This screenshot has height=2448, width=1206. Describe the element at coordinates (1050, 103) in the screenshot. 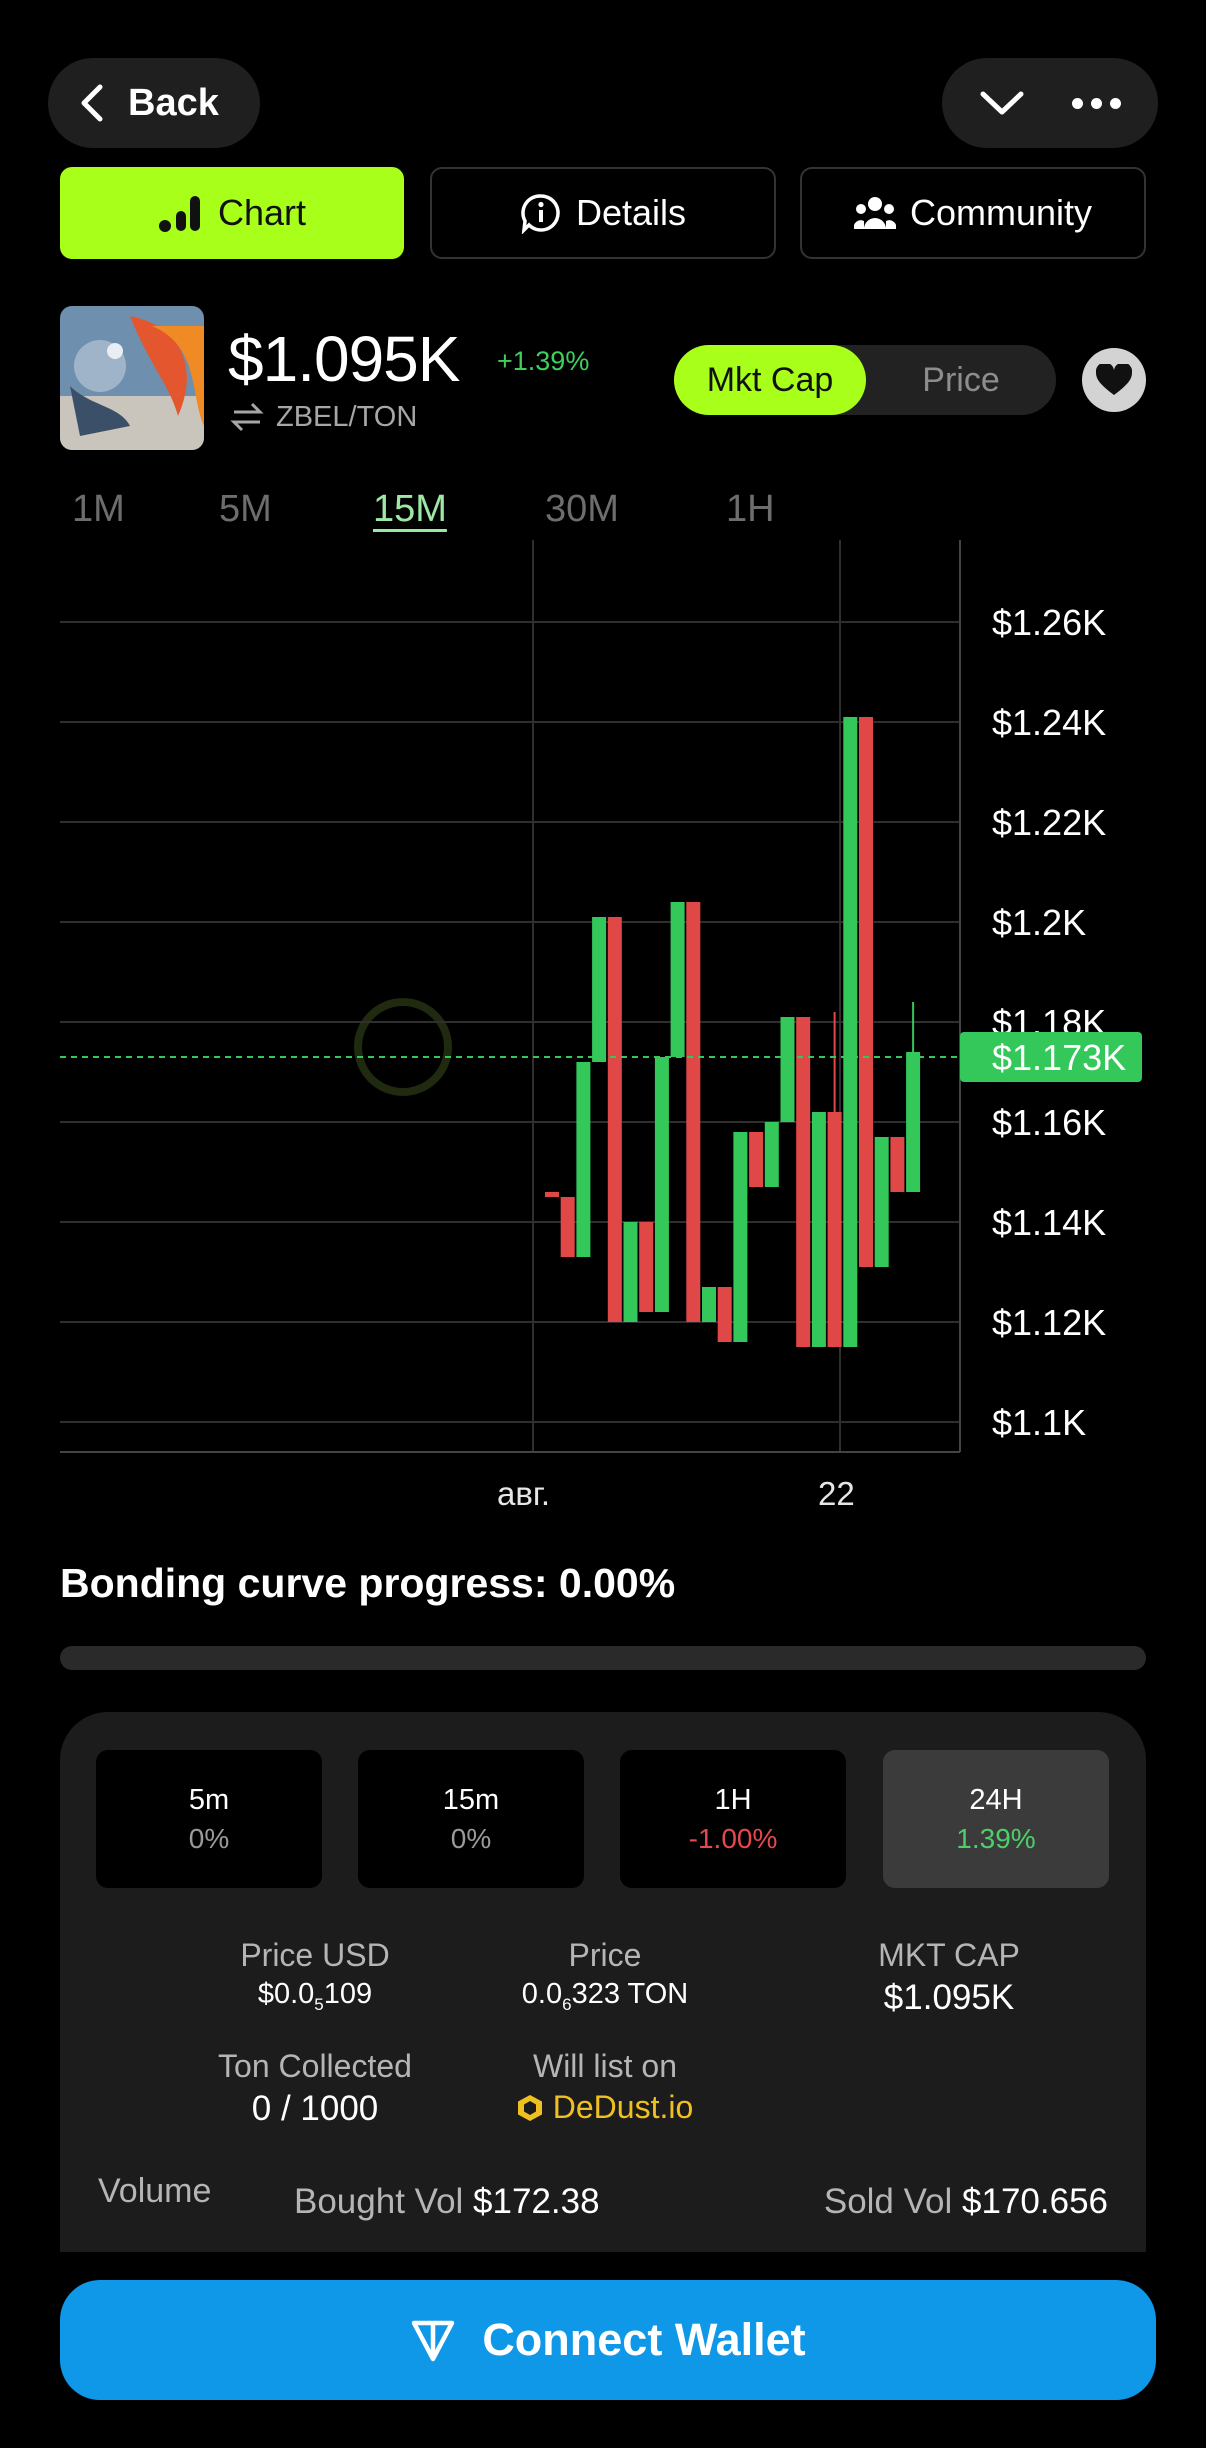

I see `header-actions` at that location.